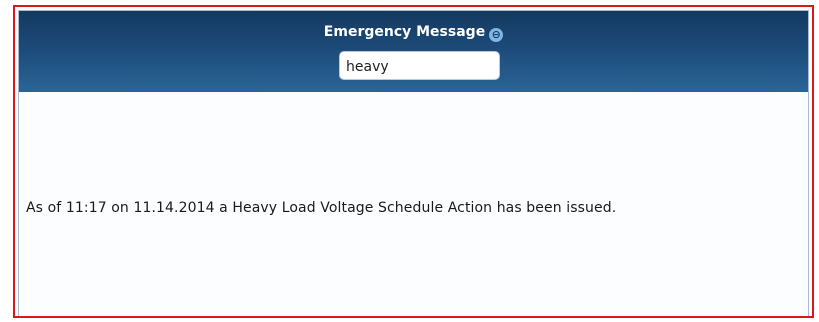 This screenshot has width=819, height=322. I want to click on panel-title: Emergency Message, so click(404, 32).